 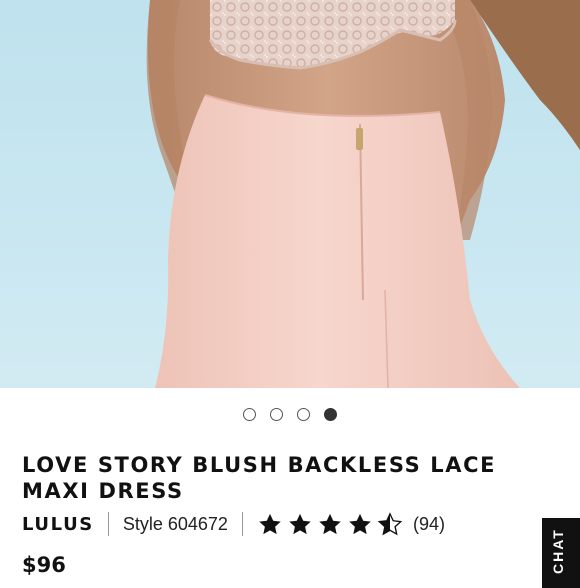 I want to click on review-count: (94), so click(x=429, y=524).